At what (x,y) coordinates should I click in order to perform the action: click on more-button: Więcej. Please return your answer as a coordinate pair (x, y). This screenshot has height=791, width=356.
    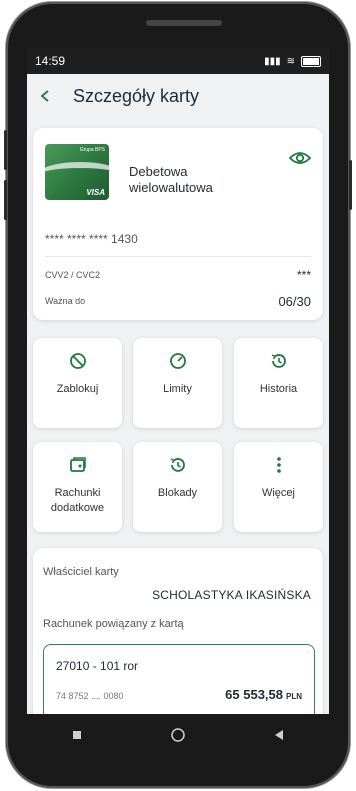
    Looking at the image, I should click on (278, 487).